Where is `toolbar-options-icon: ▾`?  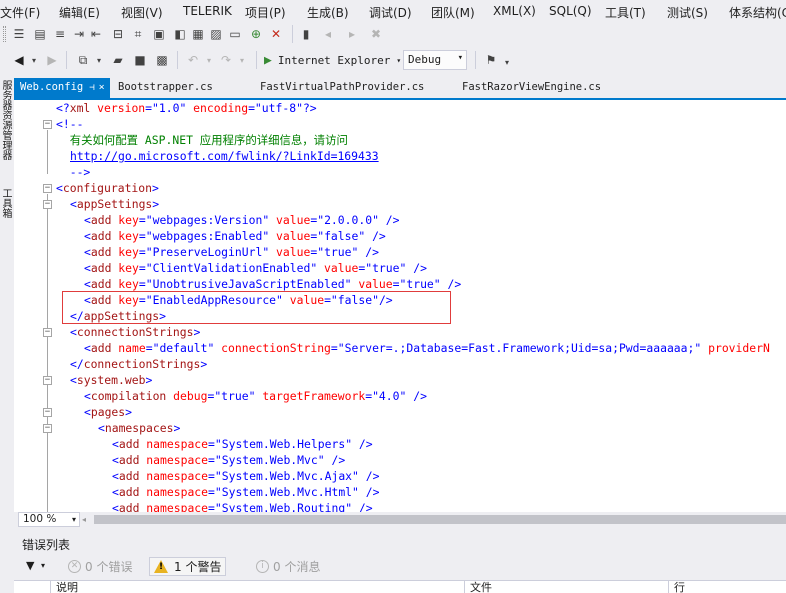
toolbar-options-icon: ▾ is located at coordinates (507, 62).